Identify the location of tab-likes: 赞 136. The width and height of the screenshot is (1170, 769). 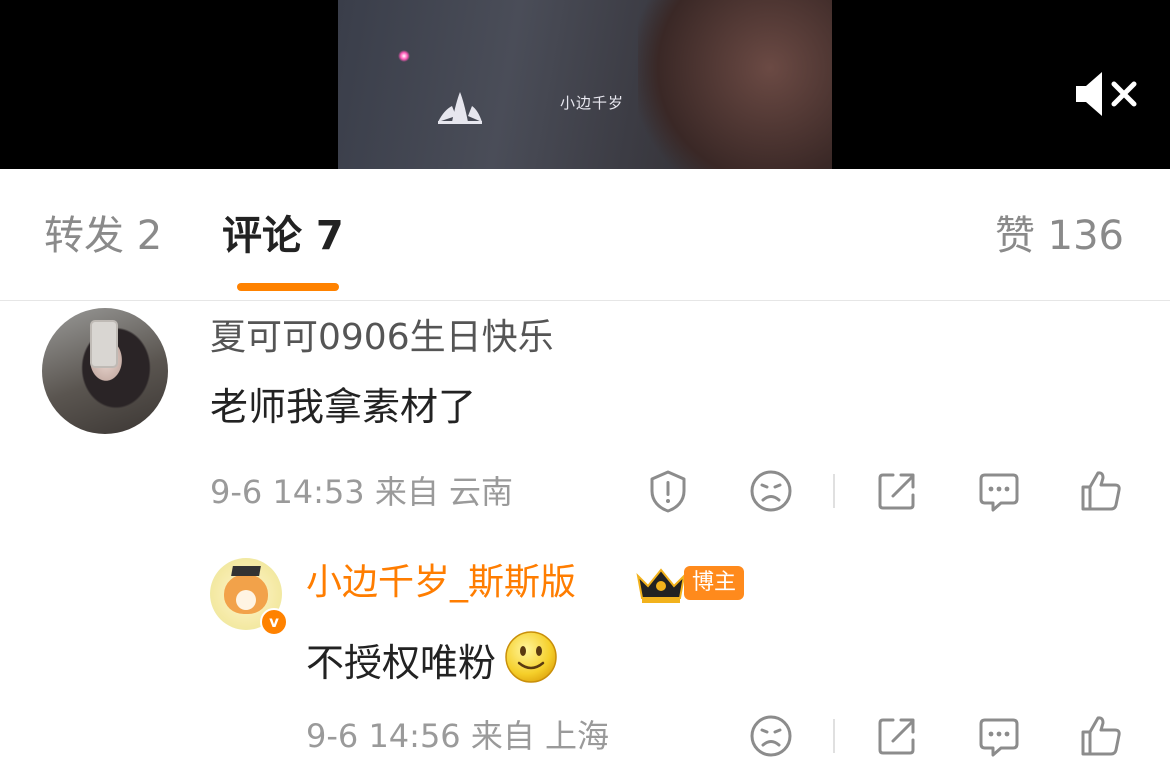
(1059, 236).